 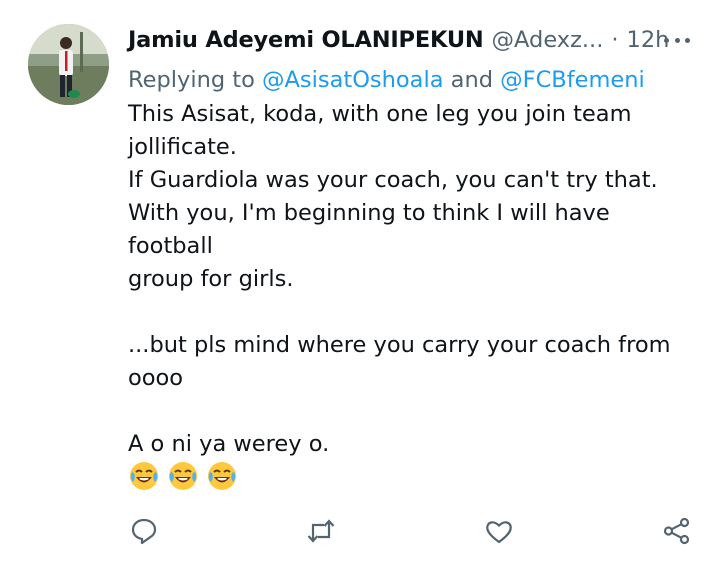 I want to click on reply-icon, so click(x=144, y=531).